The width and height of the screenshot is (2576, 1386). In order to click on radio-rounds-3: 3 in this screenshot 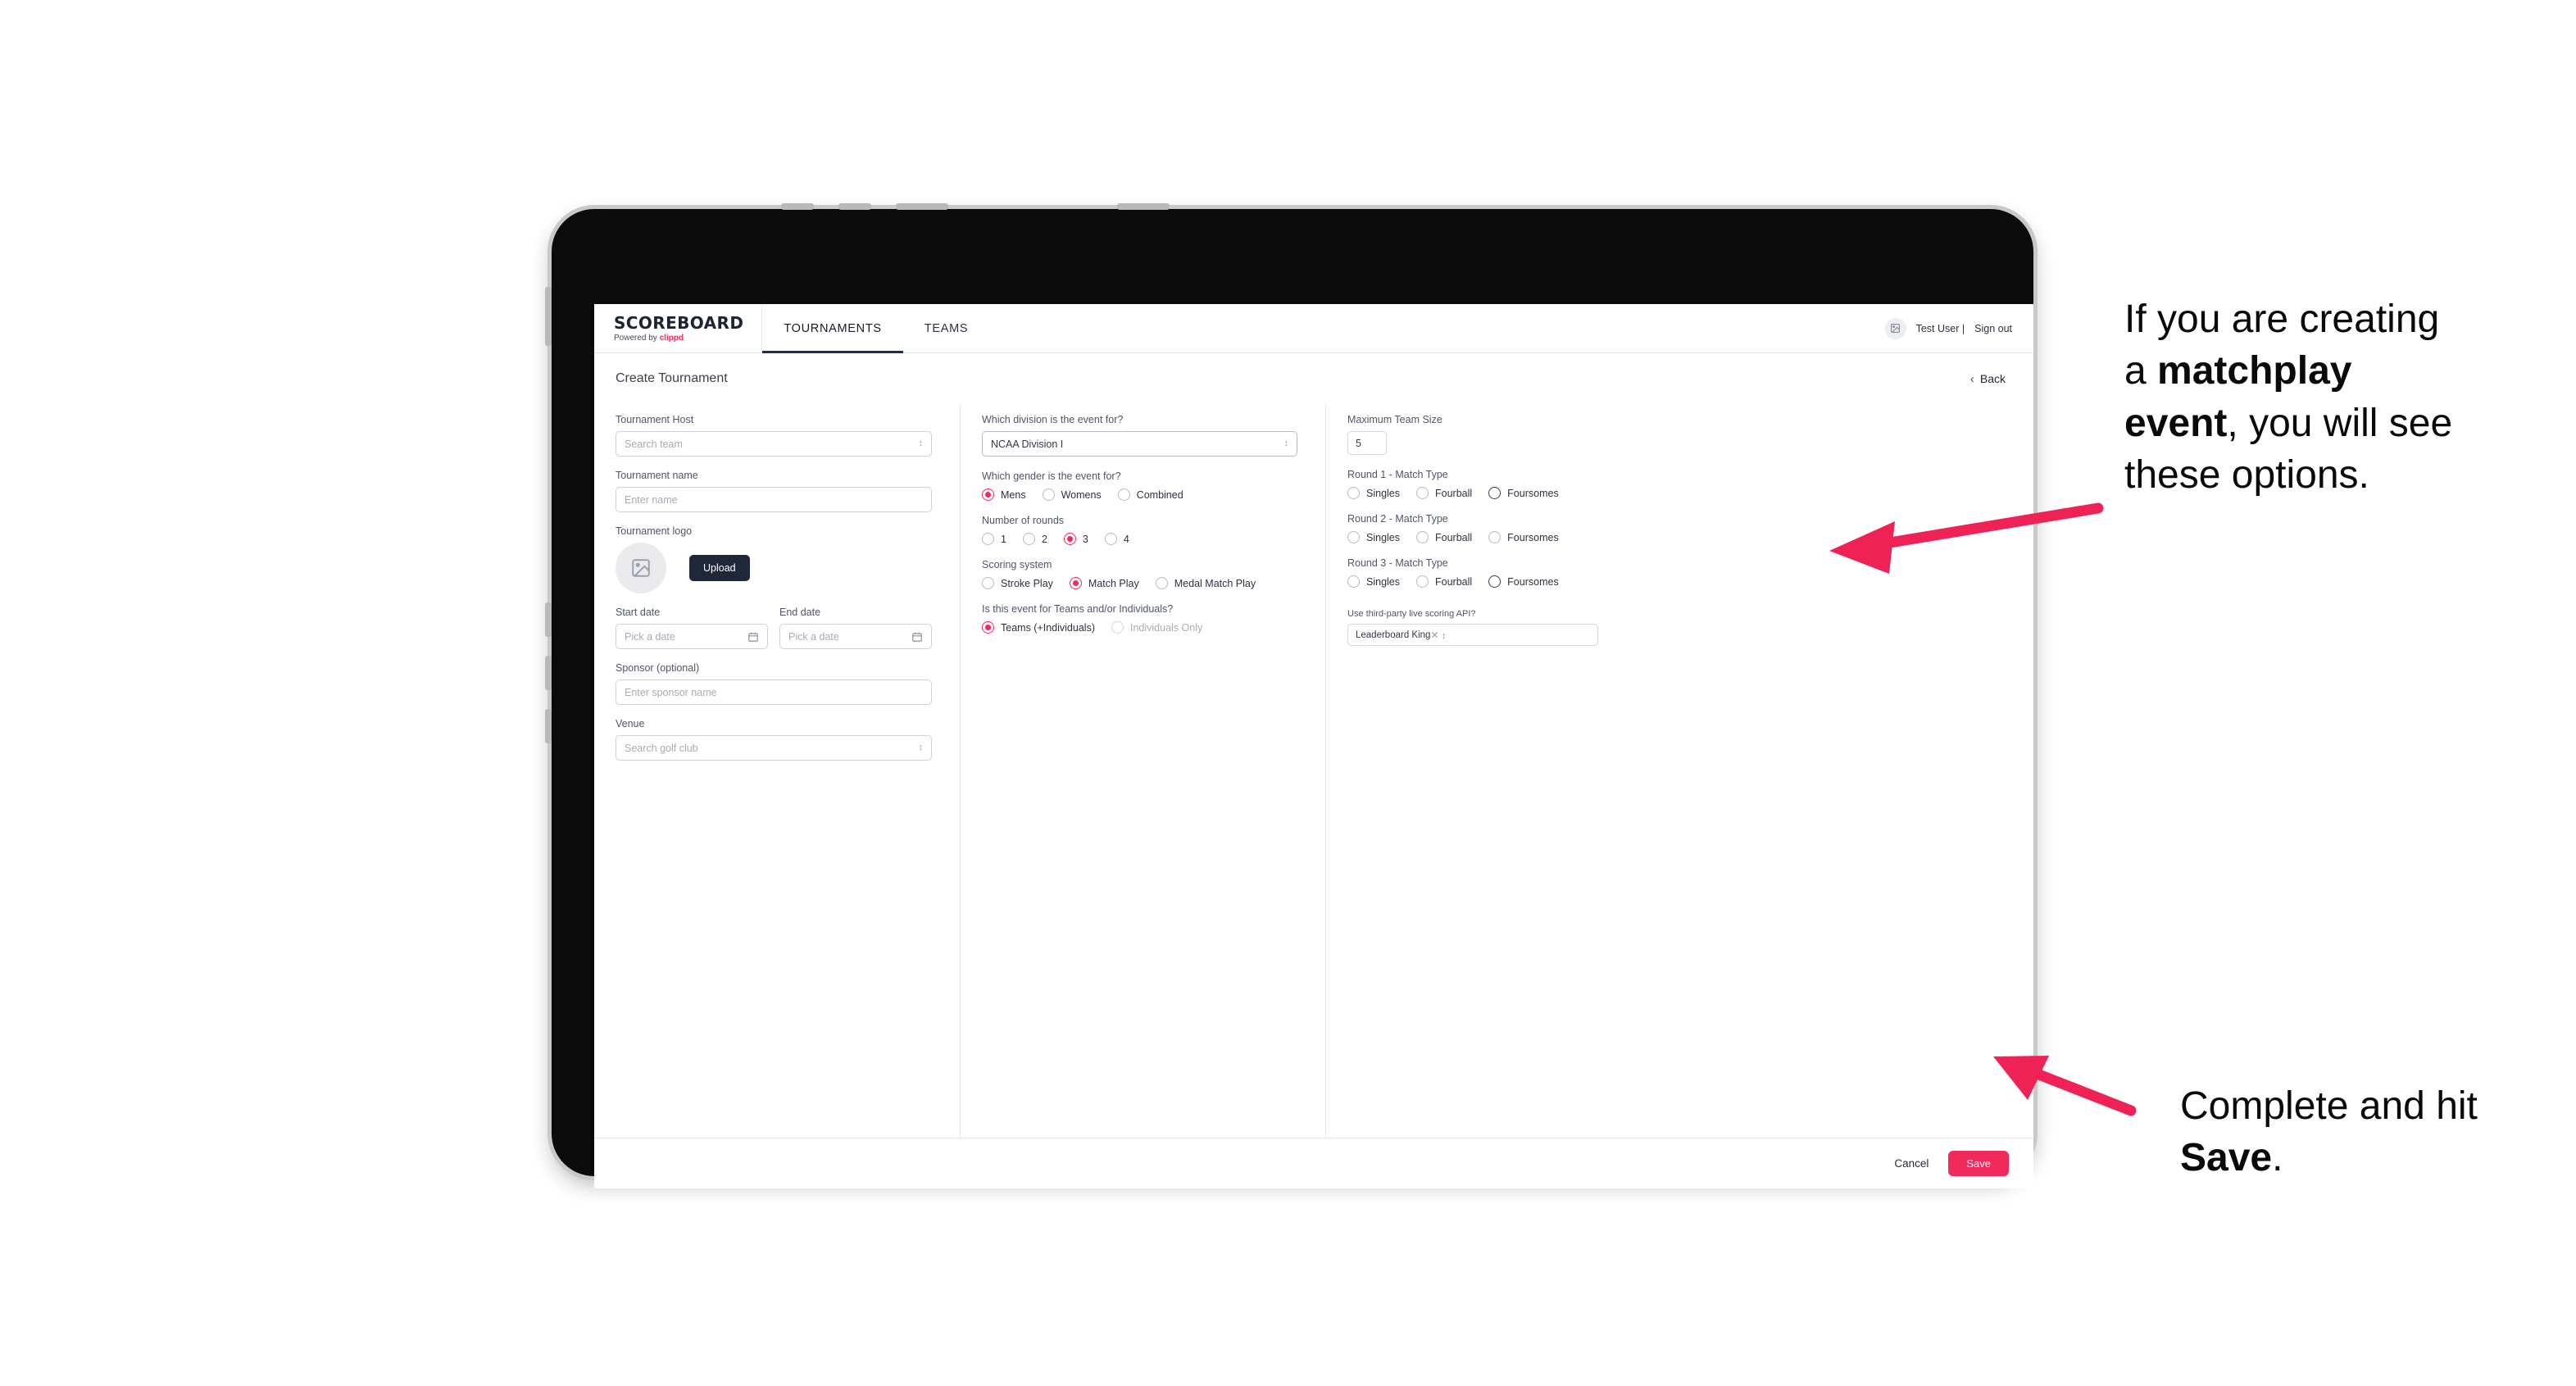, I will do `click(1075, 539)`.